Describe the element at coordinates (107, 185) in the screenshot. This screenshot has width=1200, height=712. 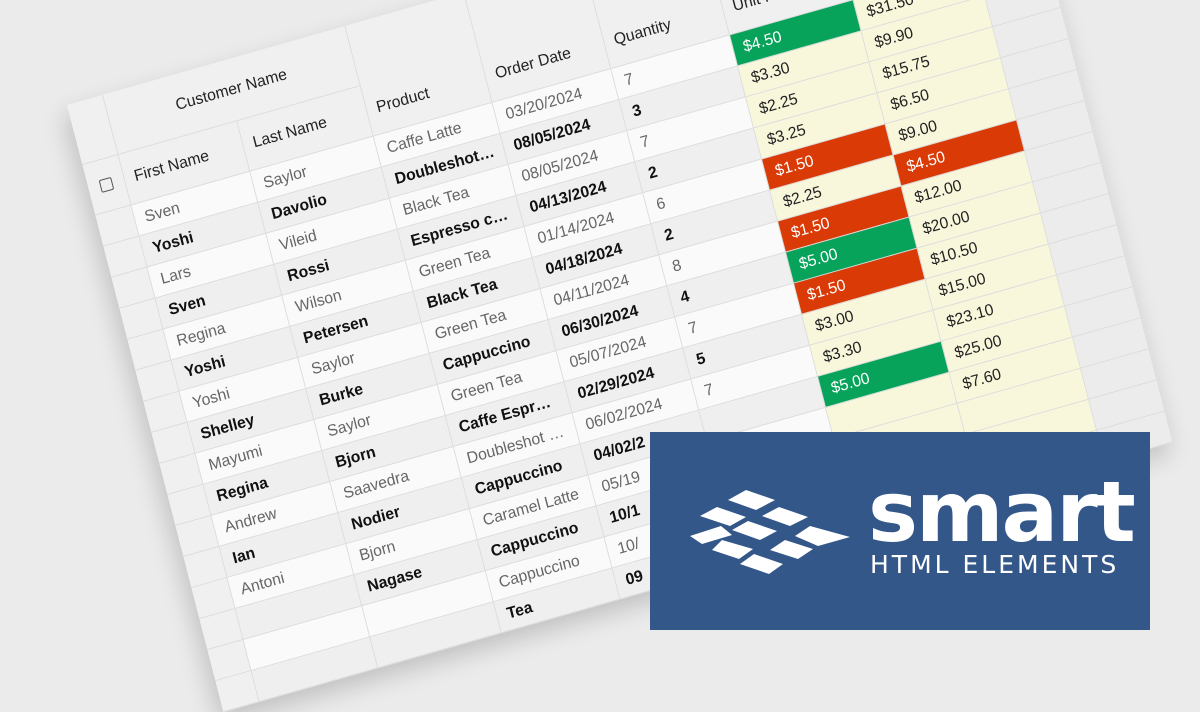
I see `checkbox-icon` at that location.